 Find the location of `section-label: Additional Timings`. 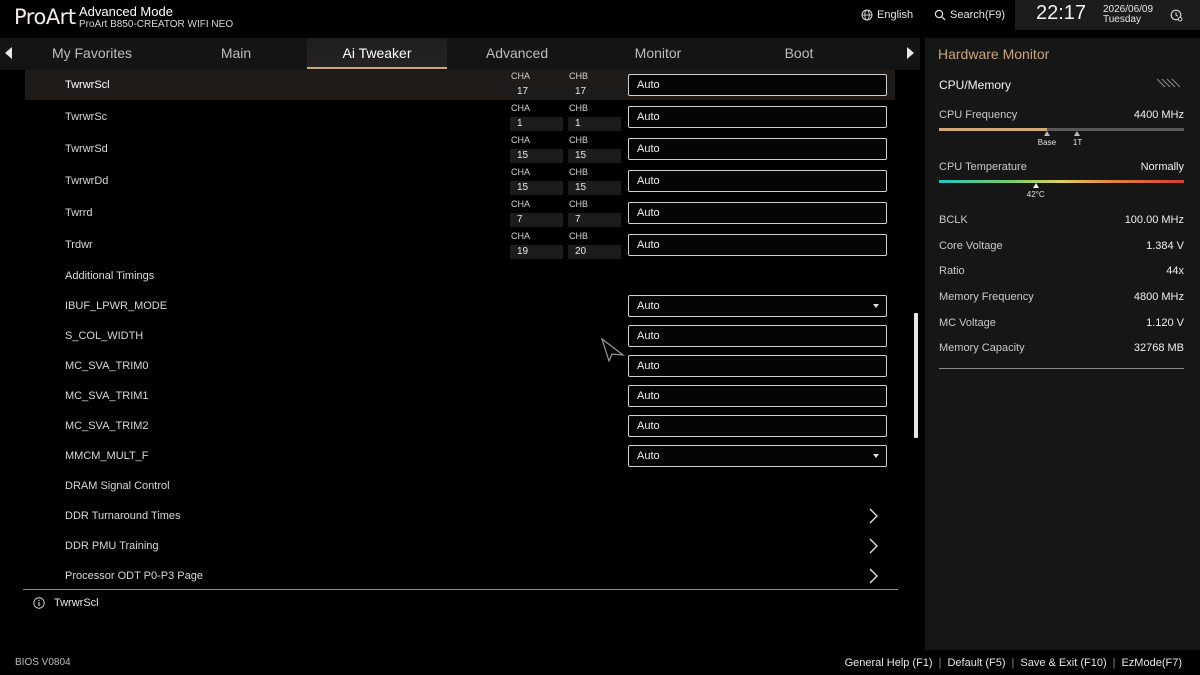

section-label: Additional Timings is located at coordinates (110, 276).